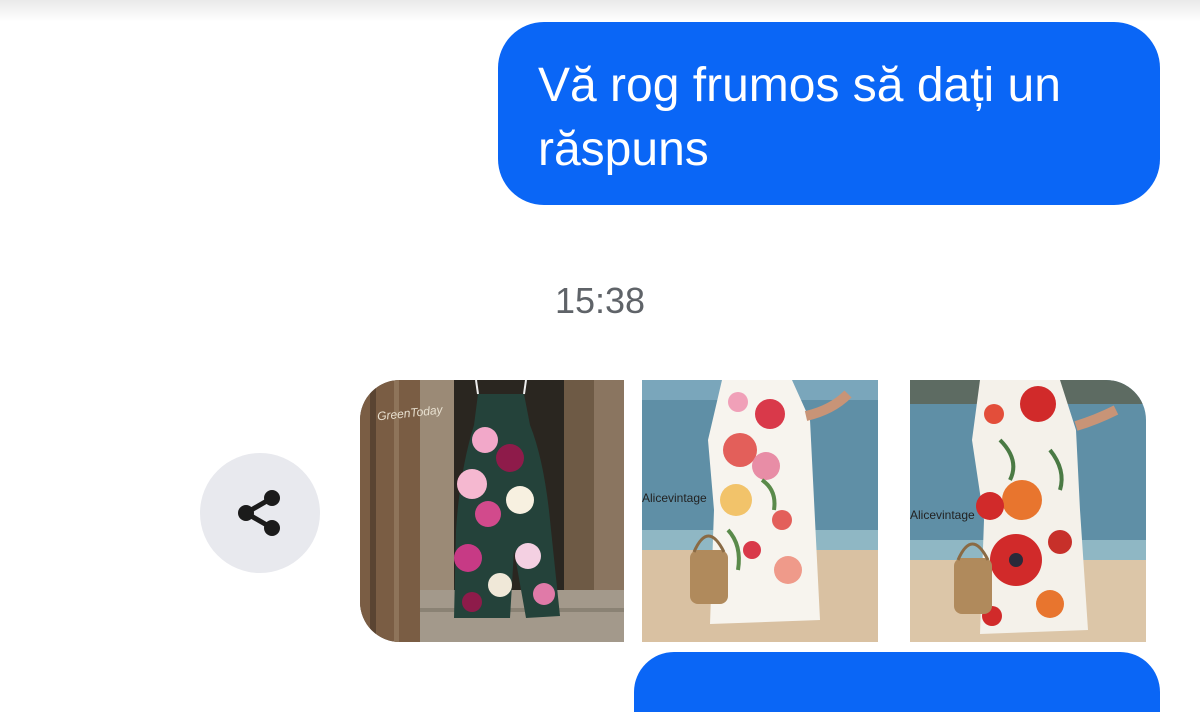 The width and height of the screenshot is (1200, 712). Describe the element at coordinates (600, 11) in the screenshot. I see `top-bar-shadow` at that location.